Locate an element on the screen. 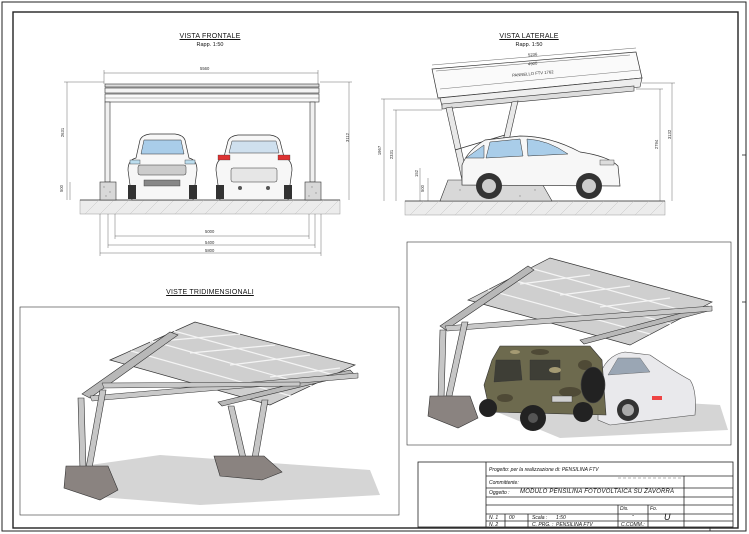  title-block-scale-label: Scala : is located at coordinates (540, 518).